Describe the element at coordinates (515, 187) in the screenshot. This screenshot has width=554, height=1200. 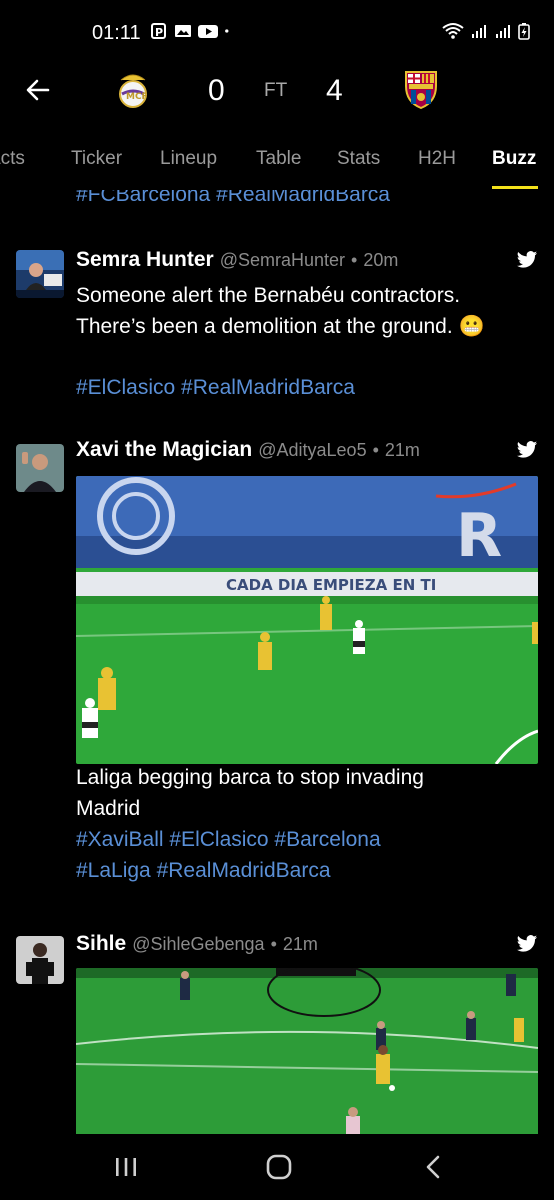
I see `active-tab-indicator` at that location.